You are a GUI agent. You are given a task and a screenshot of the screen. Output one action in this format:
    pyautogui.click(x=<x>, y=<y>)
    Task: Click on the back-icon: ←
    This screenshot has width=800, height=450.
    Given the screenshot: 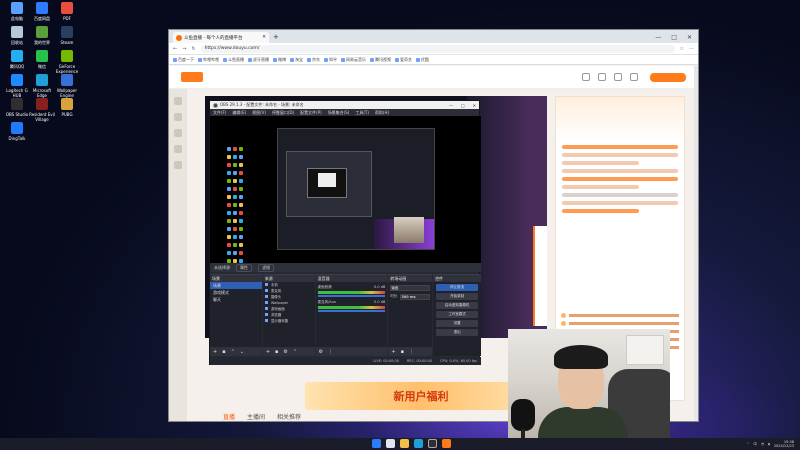 What is the action you would take?
    pyautogui.click(x=175, y=49)
    